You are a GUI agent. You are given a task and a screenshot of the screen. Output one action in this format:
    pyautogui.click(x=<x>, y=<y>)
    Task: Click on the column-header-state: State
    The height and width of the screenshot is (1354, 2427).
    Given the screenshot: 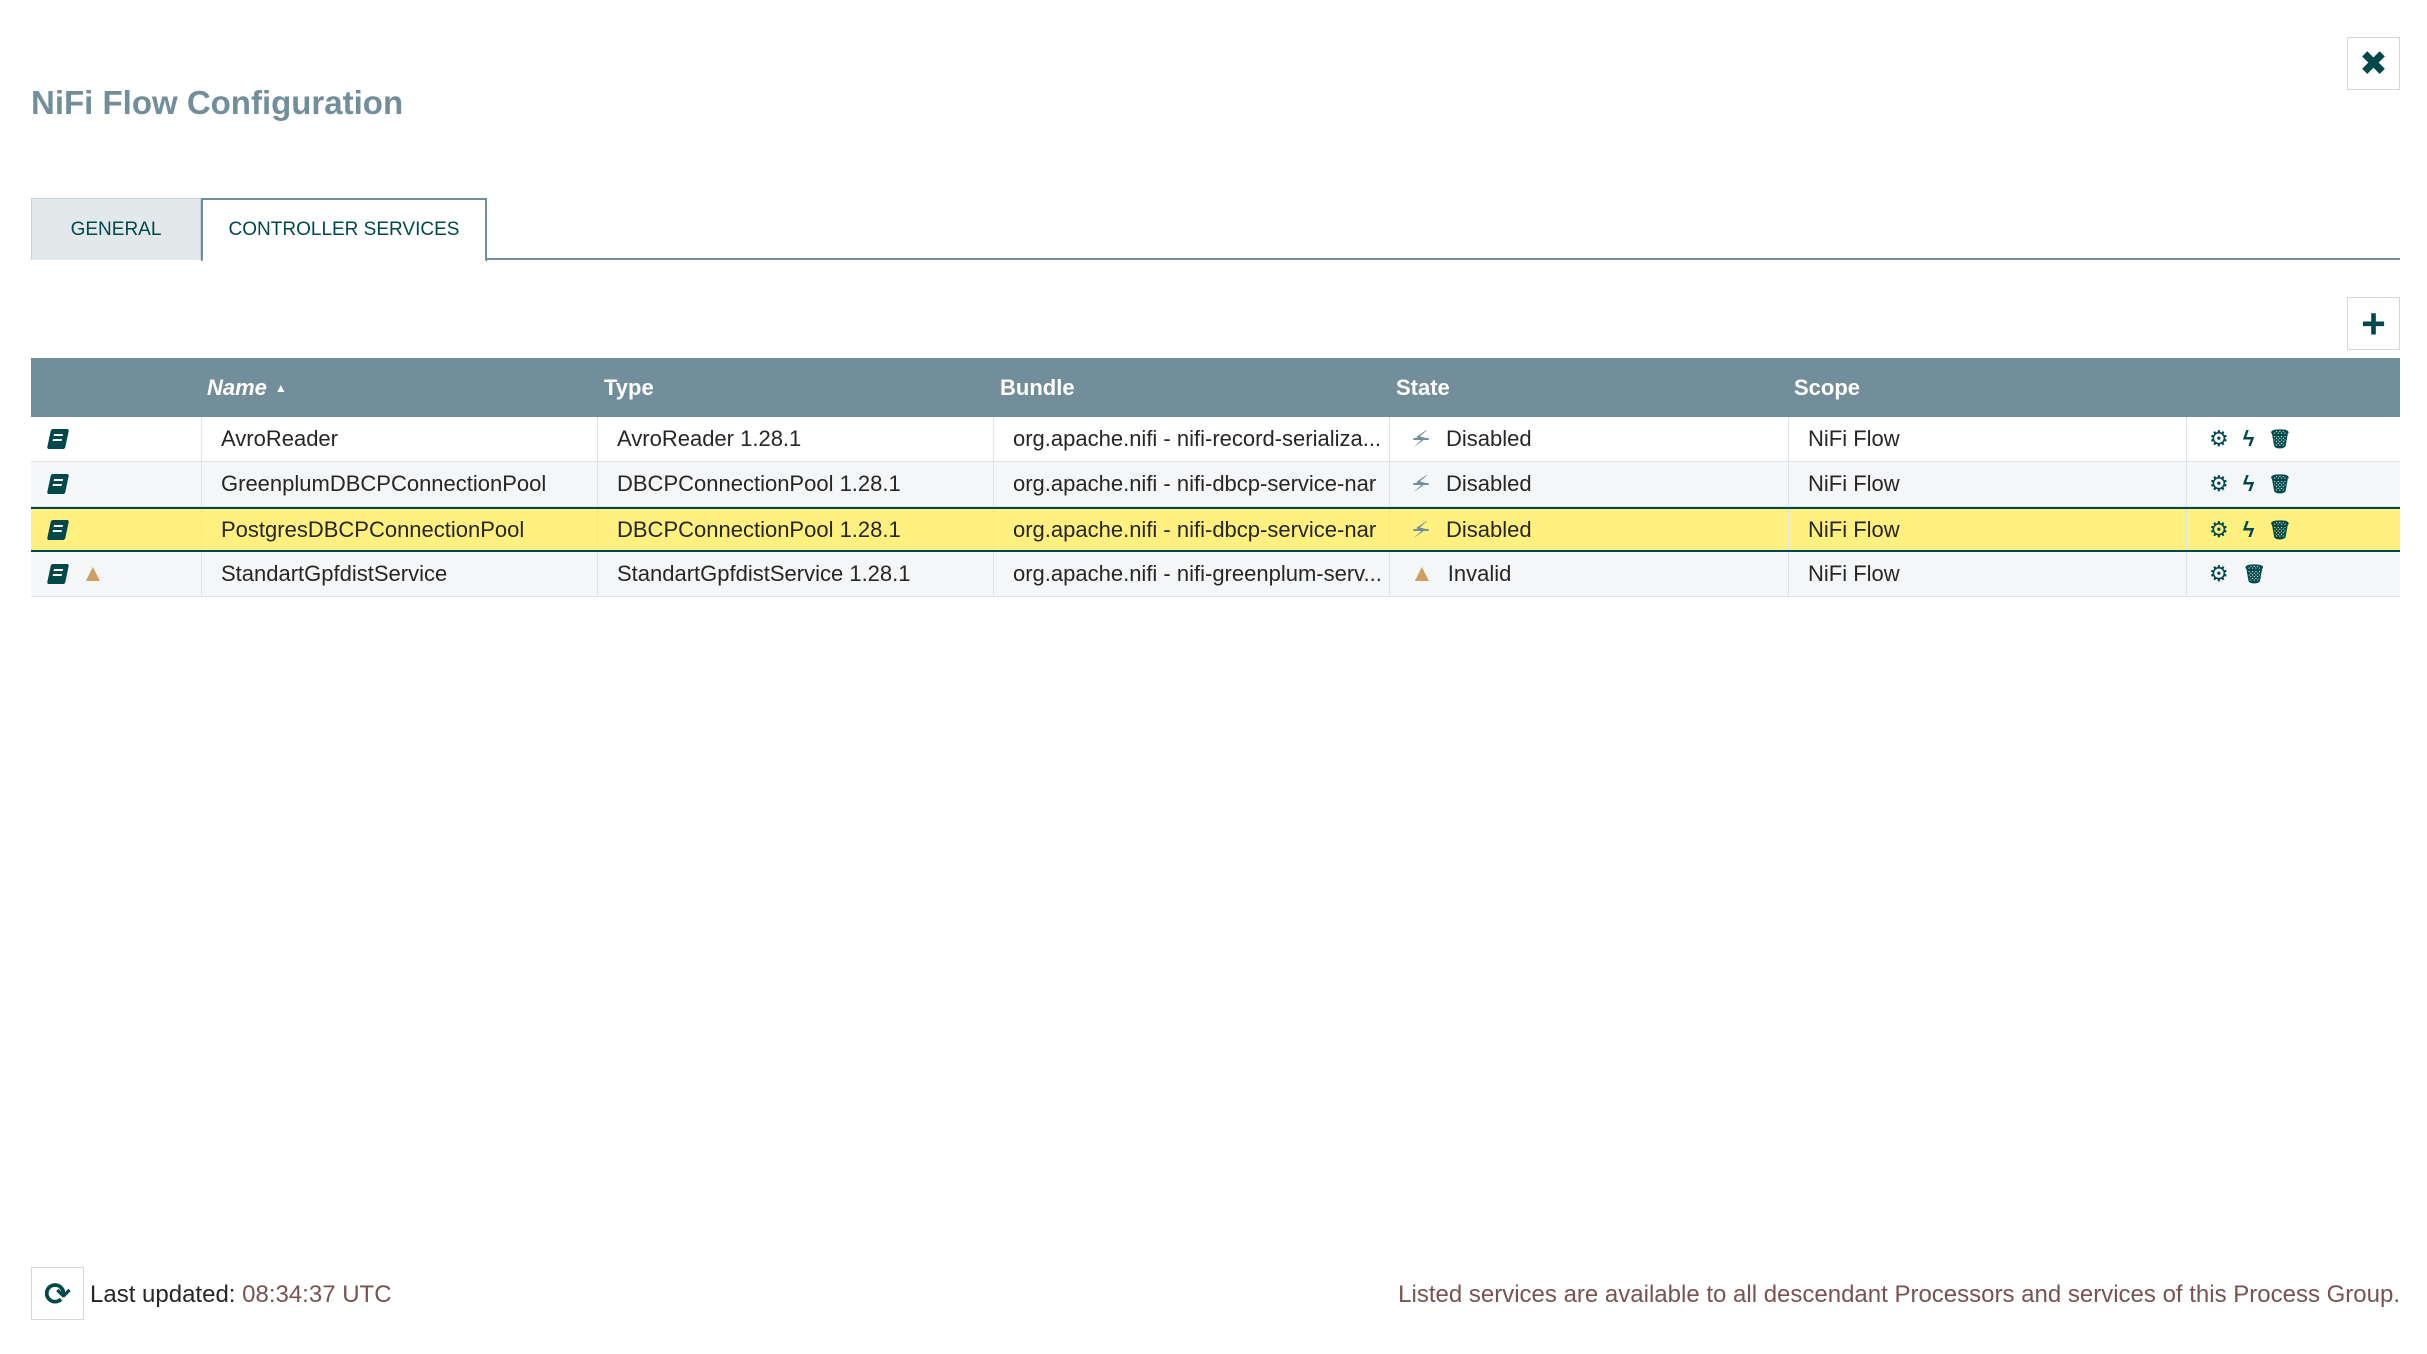 What is the action you would take?
    pyautogui.click(x=1423, y=387)
    